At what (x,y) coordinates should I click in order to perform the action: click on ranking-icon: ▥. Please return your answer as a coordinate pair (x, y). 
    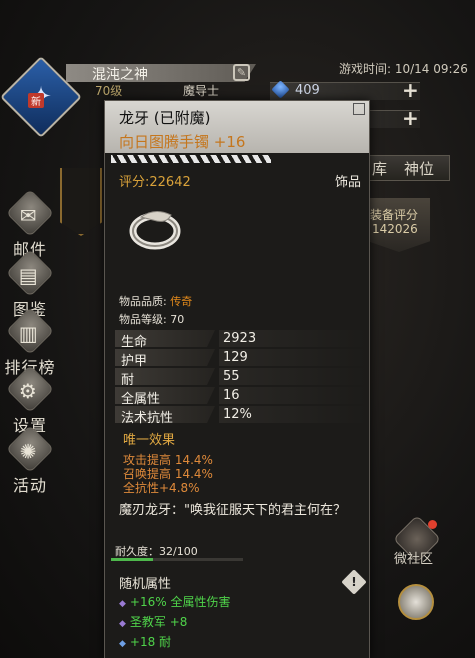
    Looking at the image, I should click on (30, 331).